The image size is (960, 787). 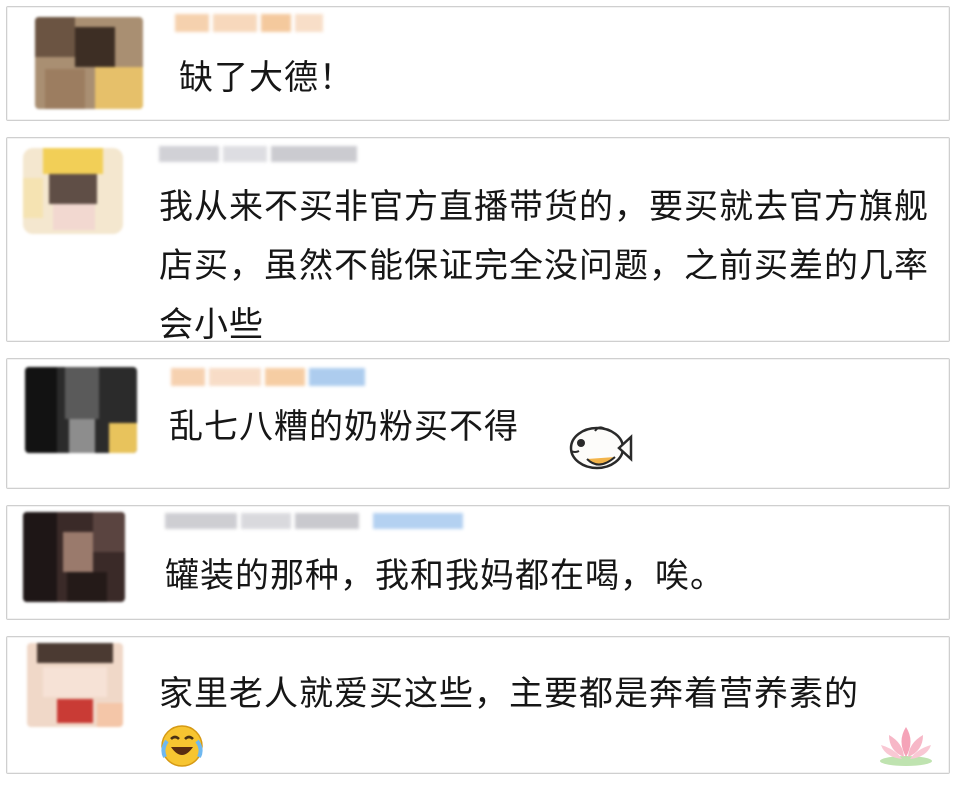 I want to click on fish-emoji, so click(x=601, y=448).